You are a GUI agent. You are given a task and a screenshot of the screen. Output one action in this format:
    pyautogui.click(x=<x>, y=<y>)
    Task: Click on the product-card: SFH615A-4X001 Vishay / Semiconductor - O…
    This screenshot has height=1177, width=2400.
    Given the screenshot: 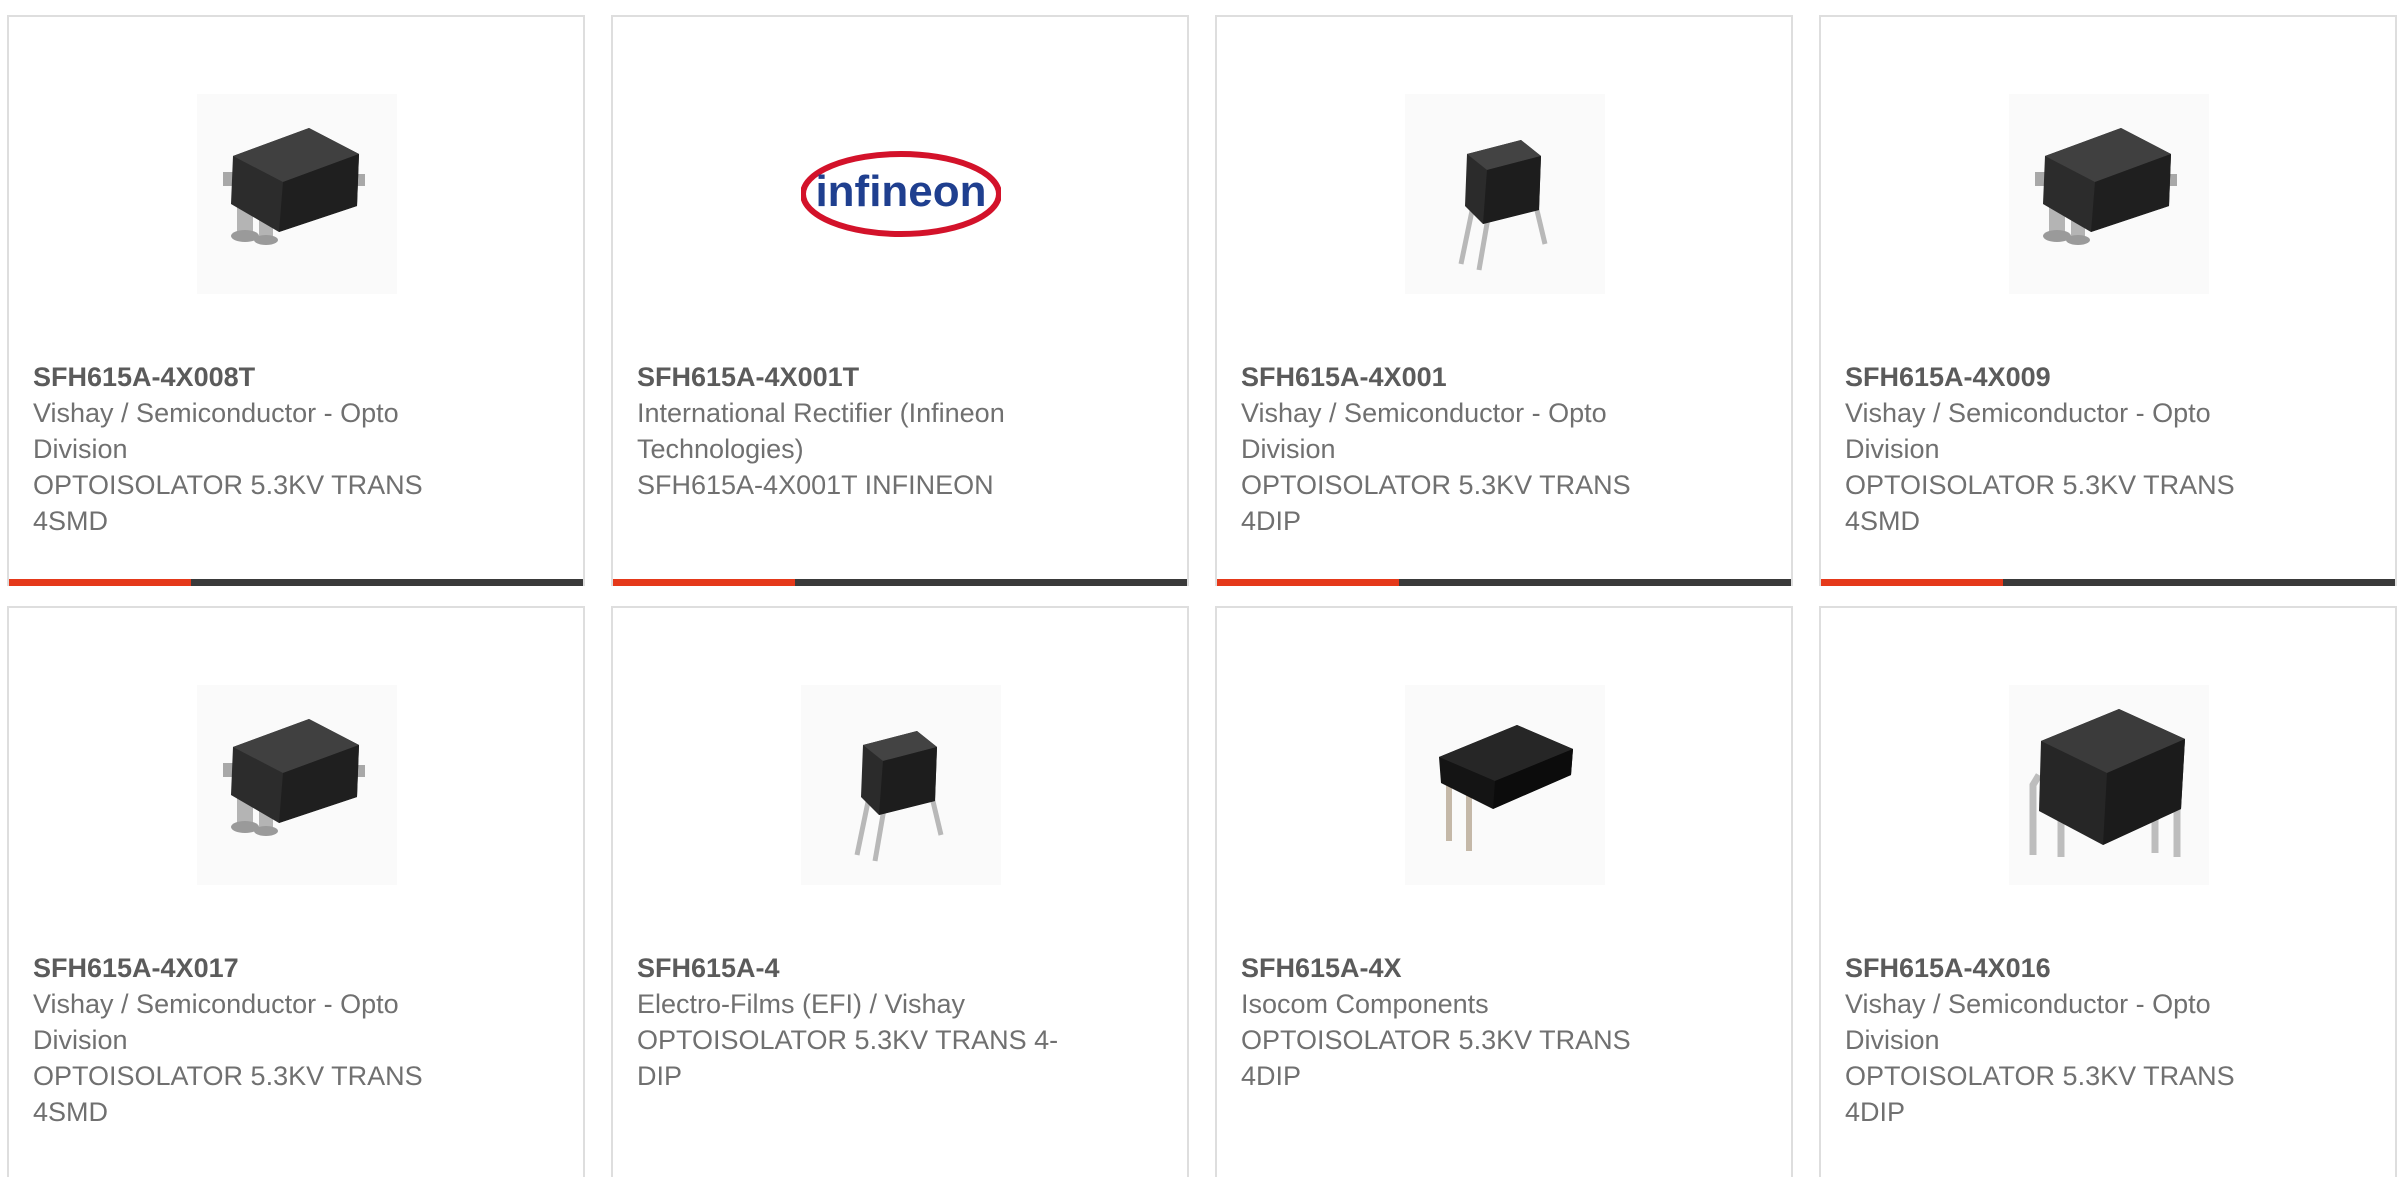 What is the action you would take?
    pyautogui.click(x=1504, y=300)
    